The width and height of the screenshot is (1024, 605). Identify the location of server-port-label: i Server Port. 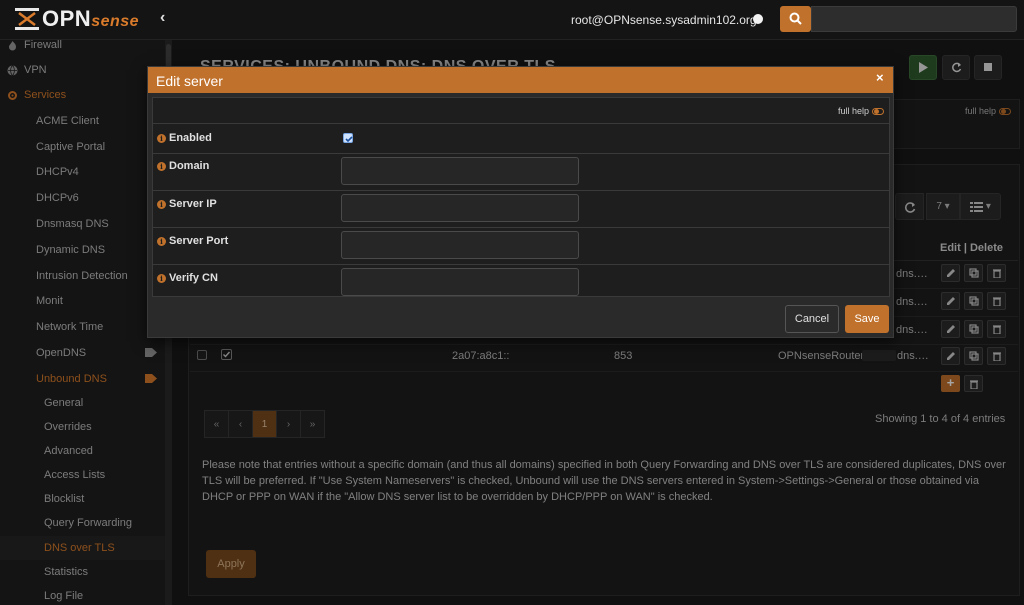
(192, 241).